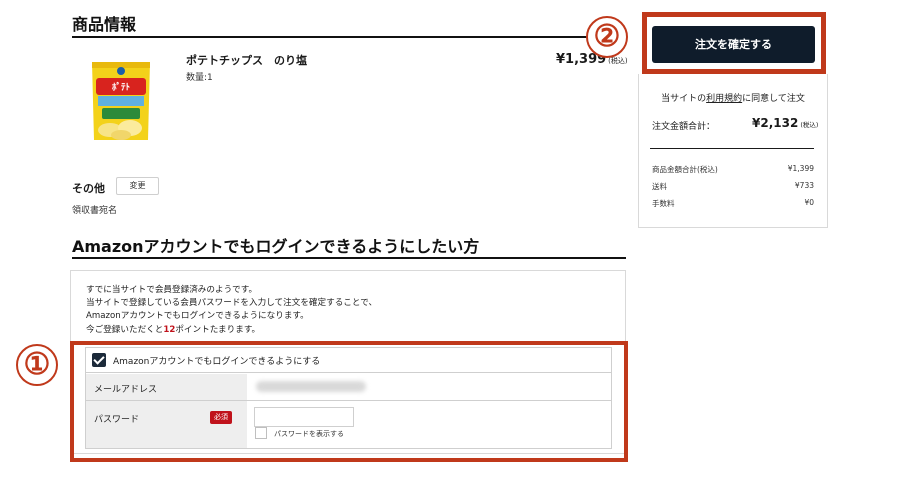  Describe the element at coordinates (775, 123) in the screenshot. I see `total-value: ¥2,132` at that location.